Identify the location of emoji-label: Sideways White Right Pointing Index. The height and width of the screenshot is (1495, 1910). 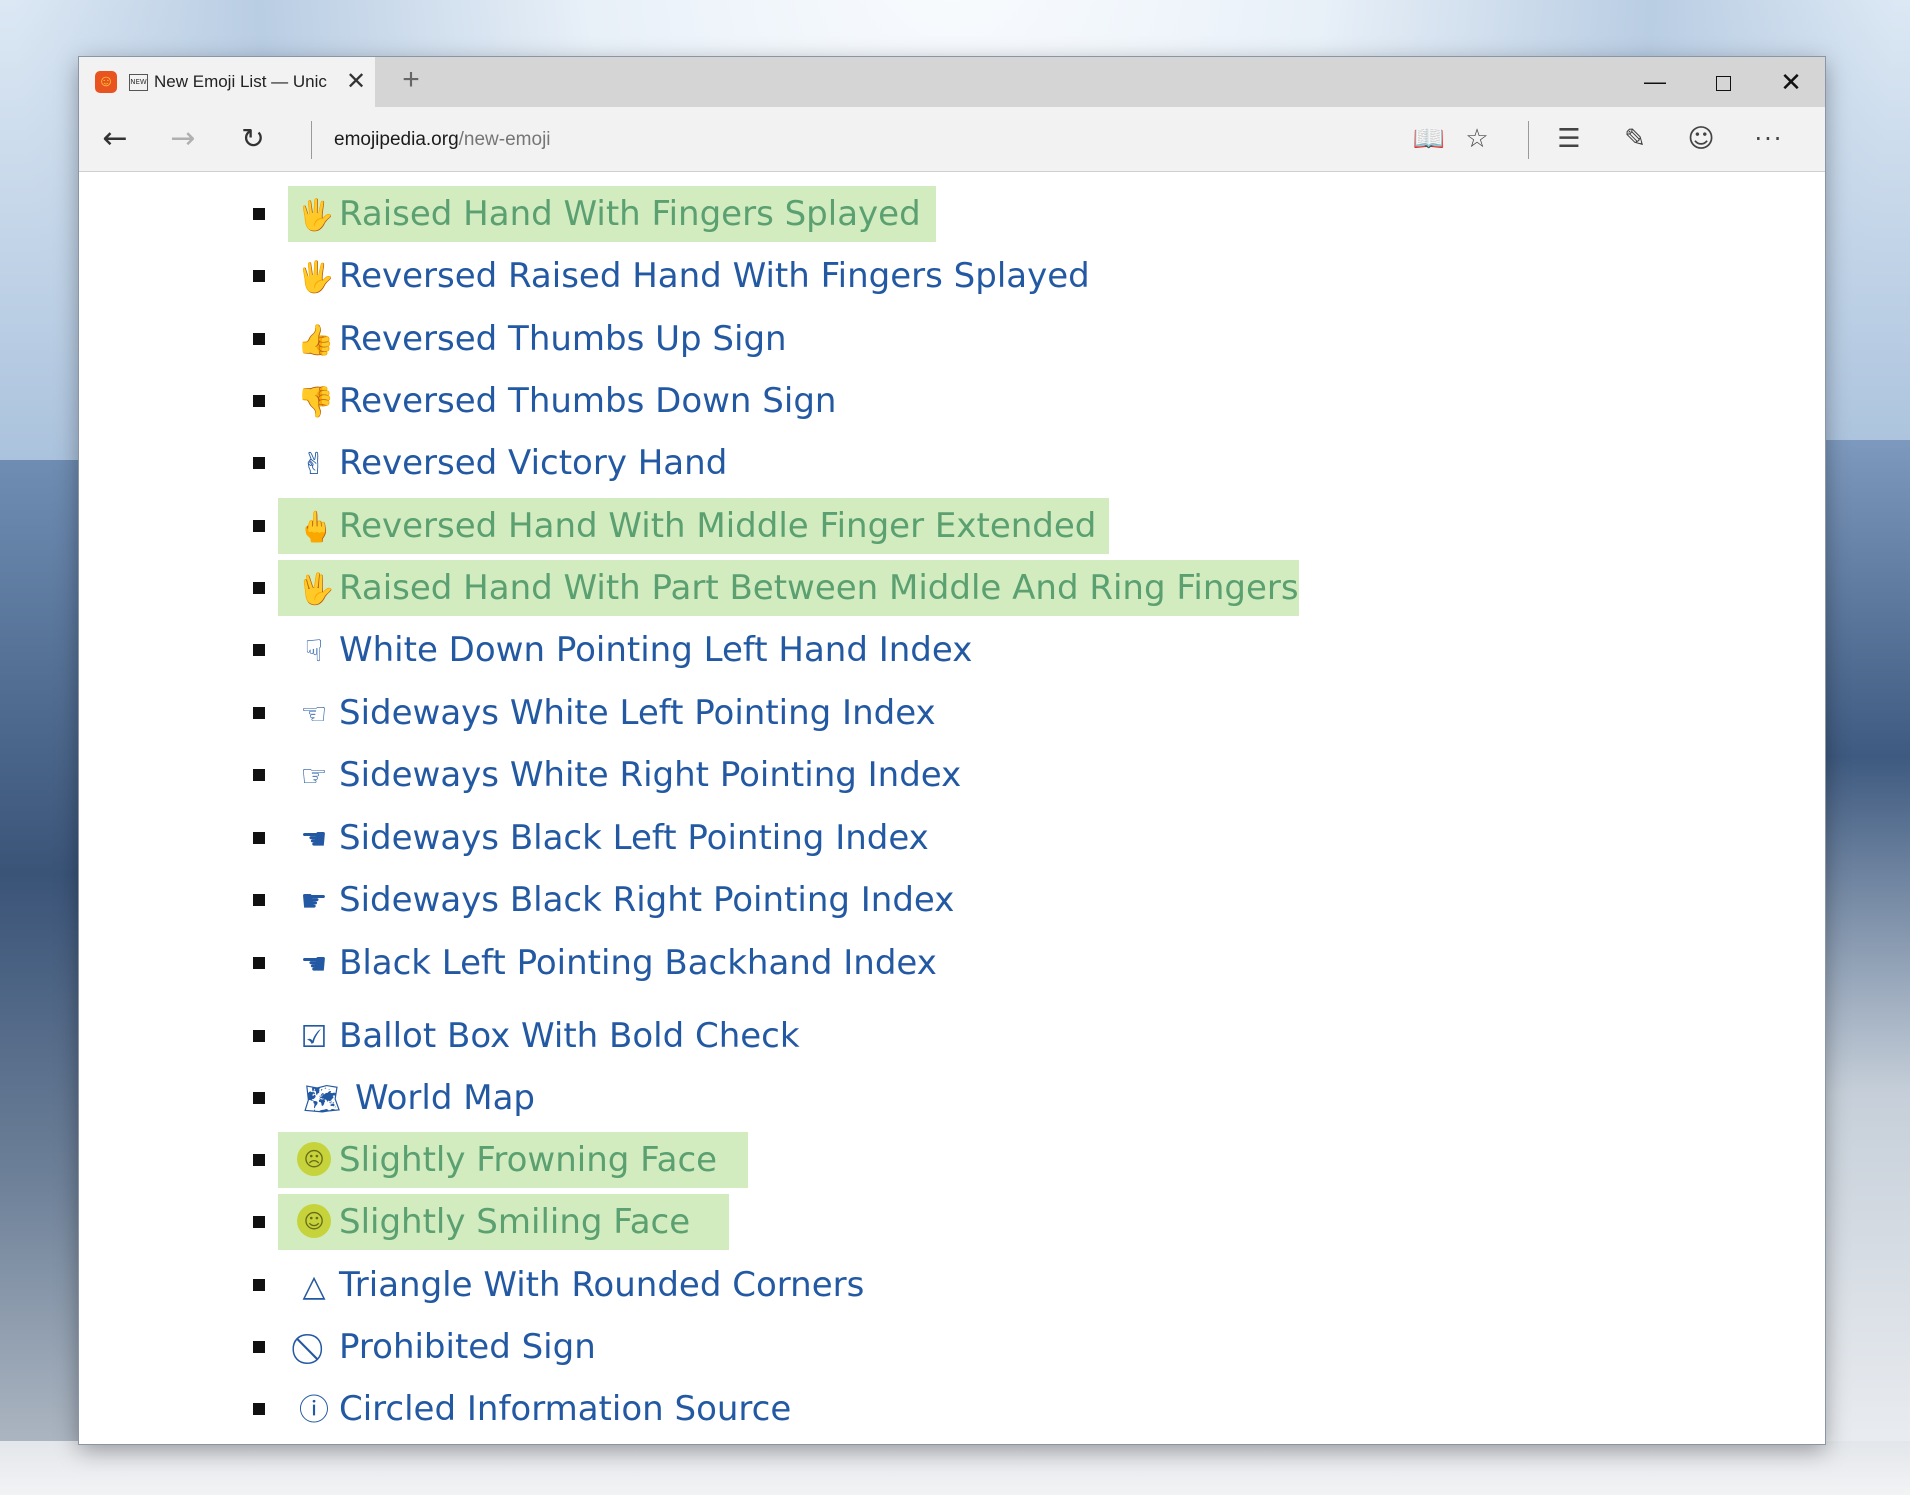
(650, 775).